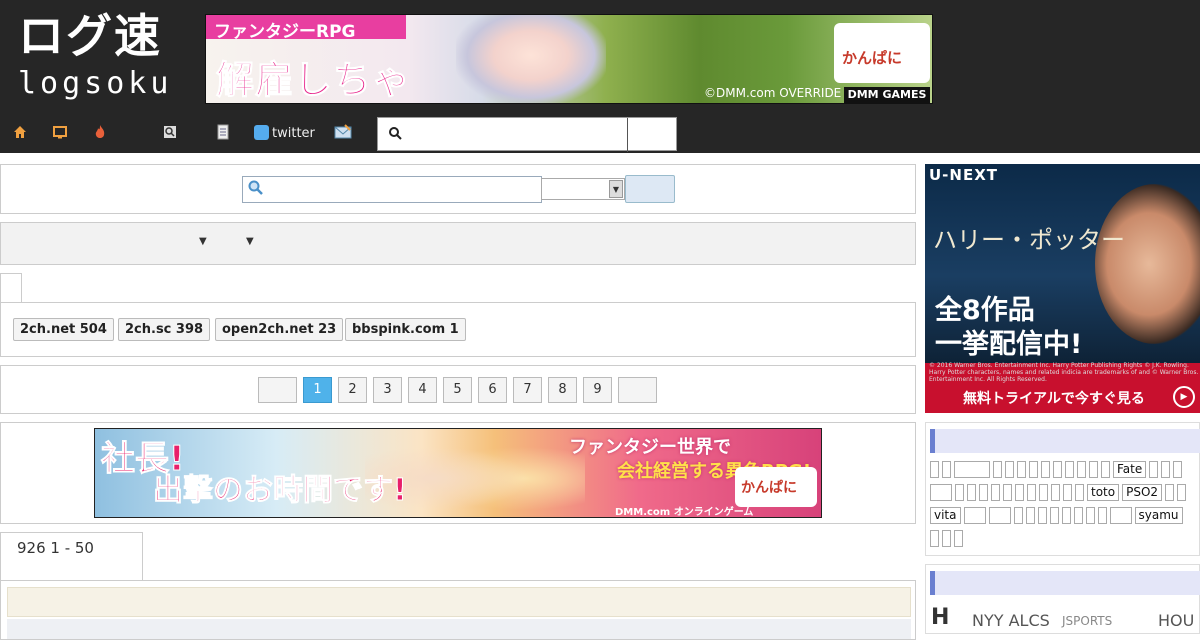 This screenshot has height=640, width=1200. What do you see at coordinates (343, 134) in the screenshot?
I see `mail-icon` at bounding box center [343, 134].